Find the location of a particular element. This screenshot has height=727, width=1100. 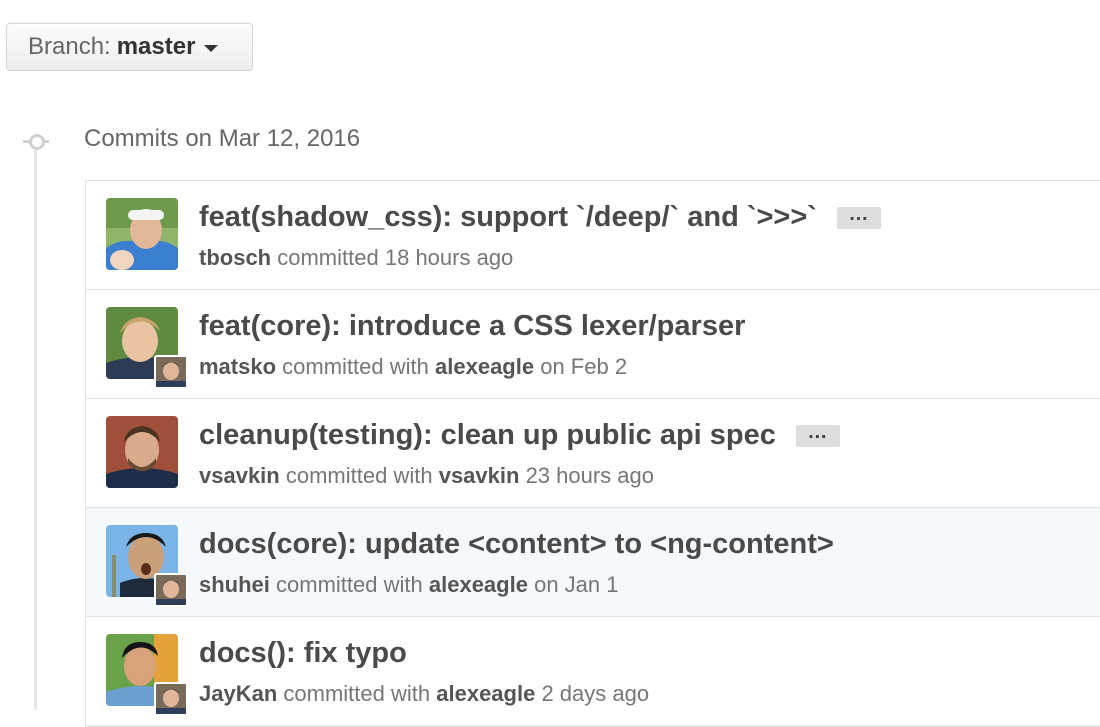

commit-time: on Jan 1 is located at coordinates (576, 584).